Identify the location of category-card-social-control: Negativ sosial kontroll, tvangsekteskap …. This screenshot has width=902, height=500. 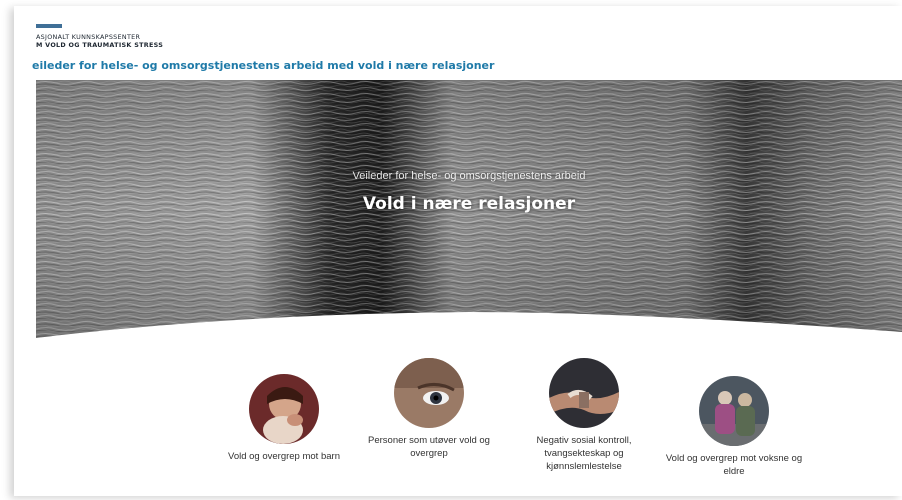
(584, 415).